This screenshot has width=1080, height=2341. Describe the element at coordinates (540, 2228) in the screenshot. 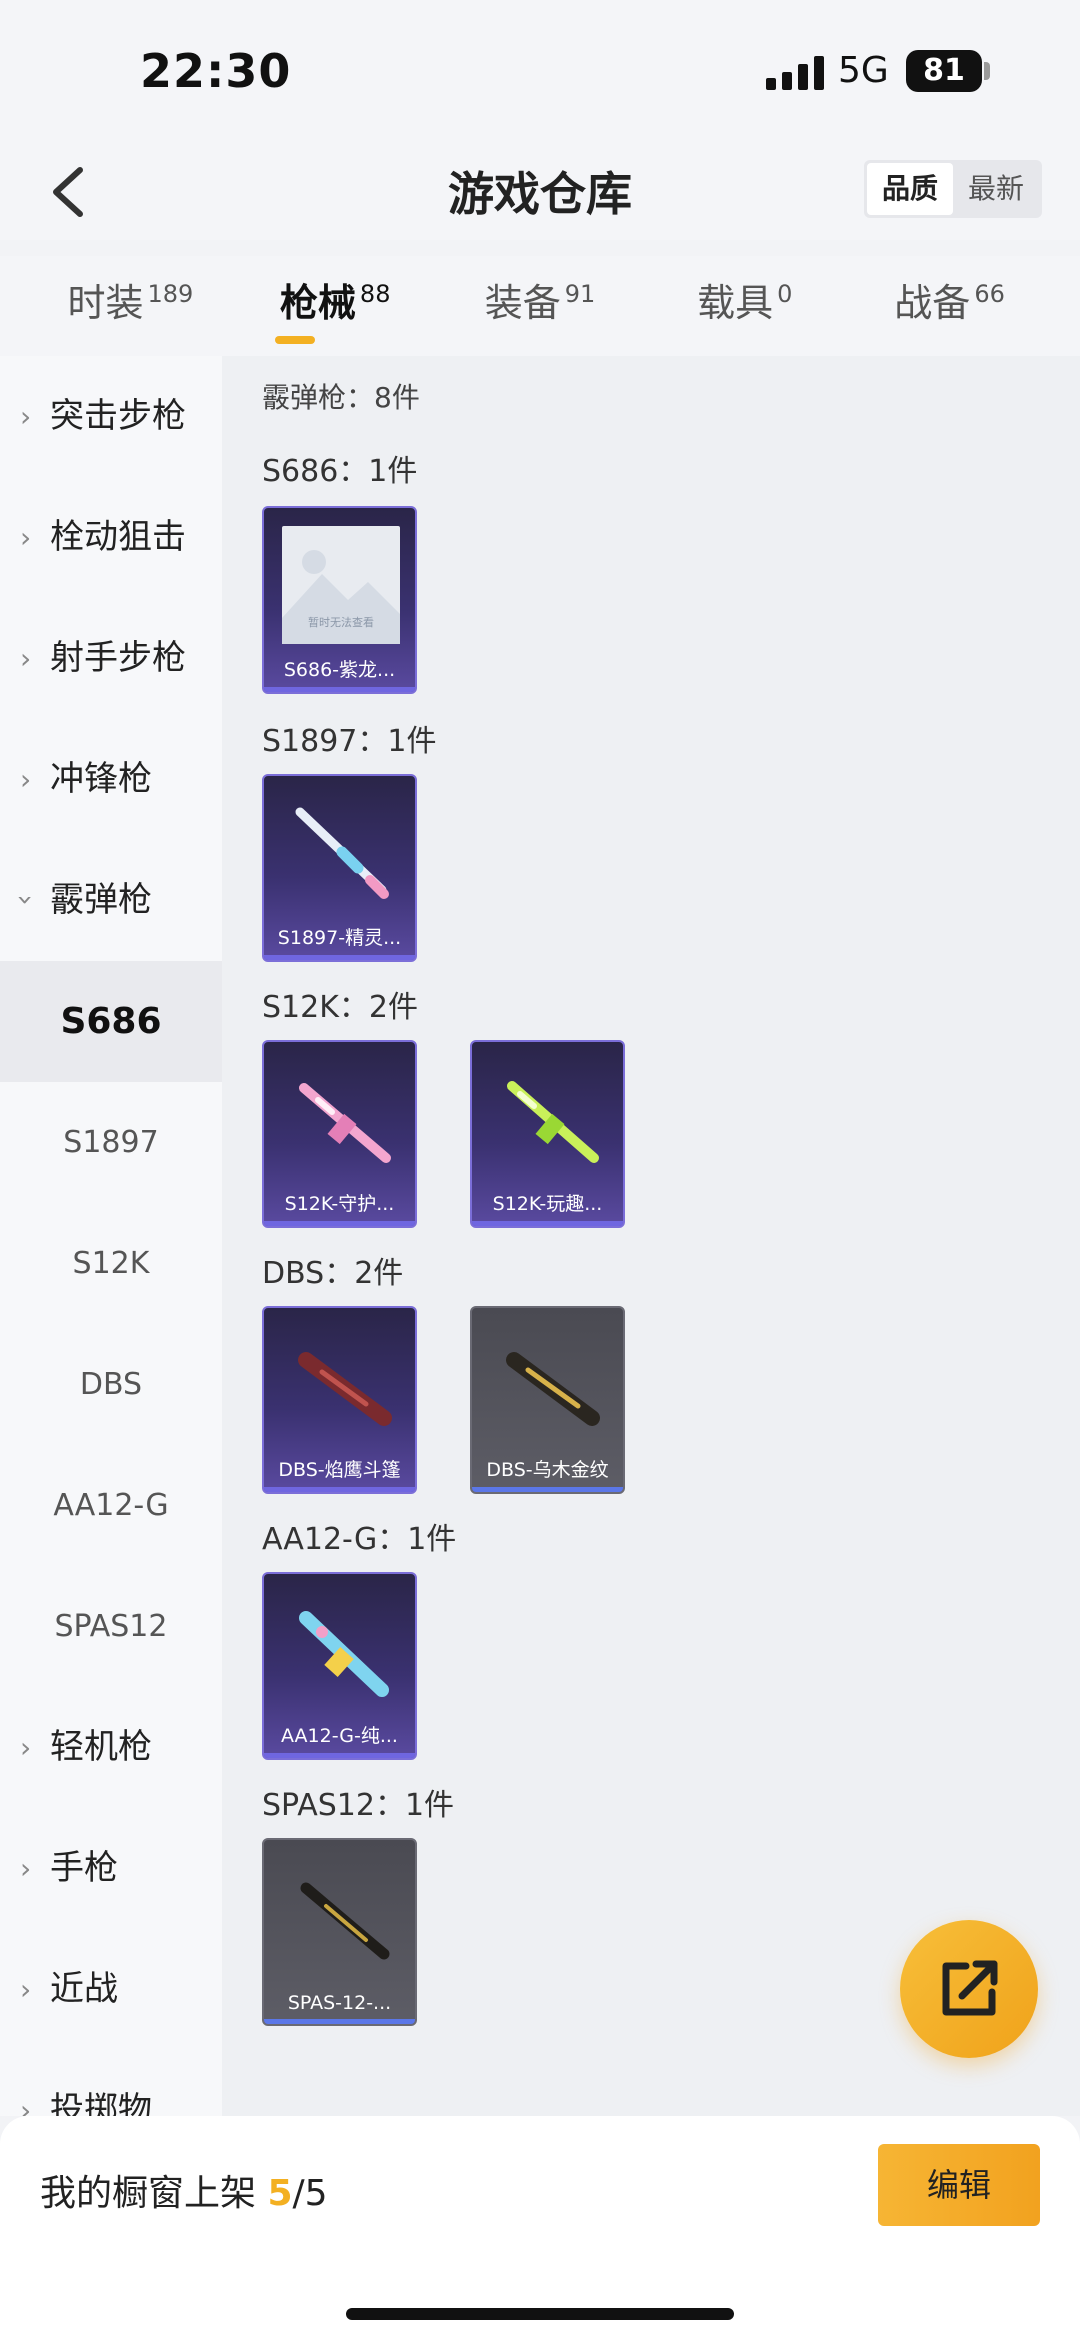

I see `showcase-panel: 我的橱窗上架 5/5 编辑` at that location.